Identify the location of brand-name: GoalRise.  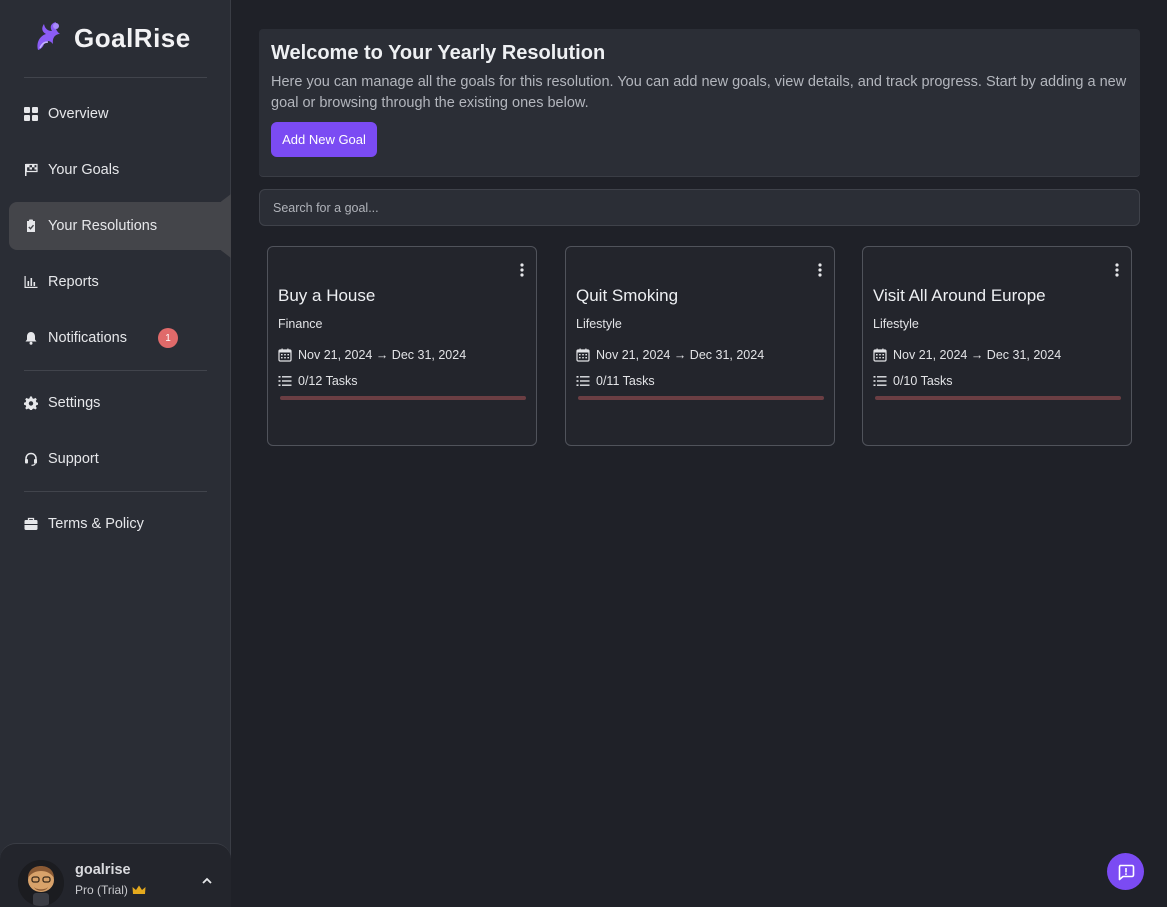
(132, 37).